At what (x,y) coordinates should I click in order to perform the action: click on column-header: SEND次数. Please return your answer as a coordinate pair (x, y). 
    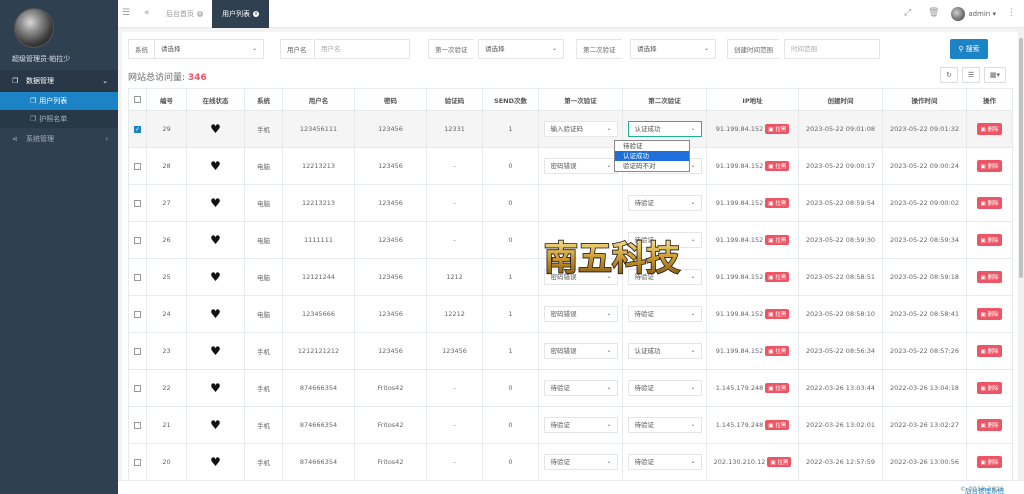
    Looking at the image, I should click on (511, 100).